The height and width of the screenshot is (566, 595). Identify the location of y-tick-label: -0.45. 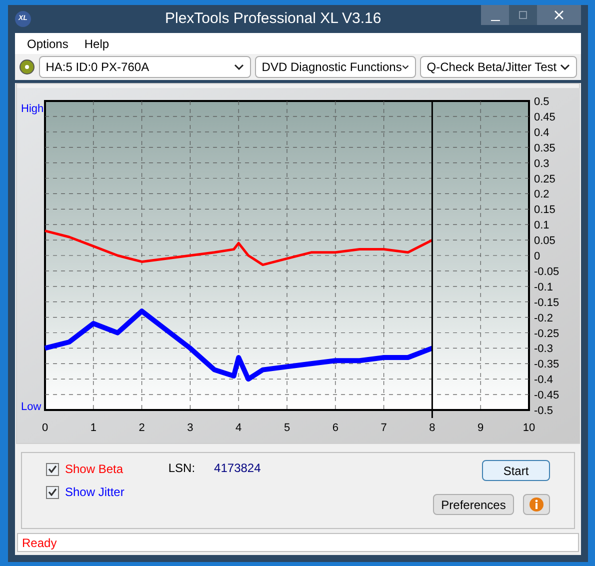
(547, 396).